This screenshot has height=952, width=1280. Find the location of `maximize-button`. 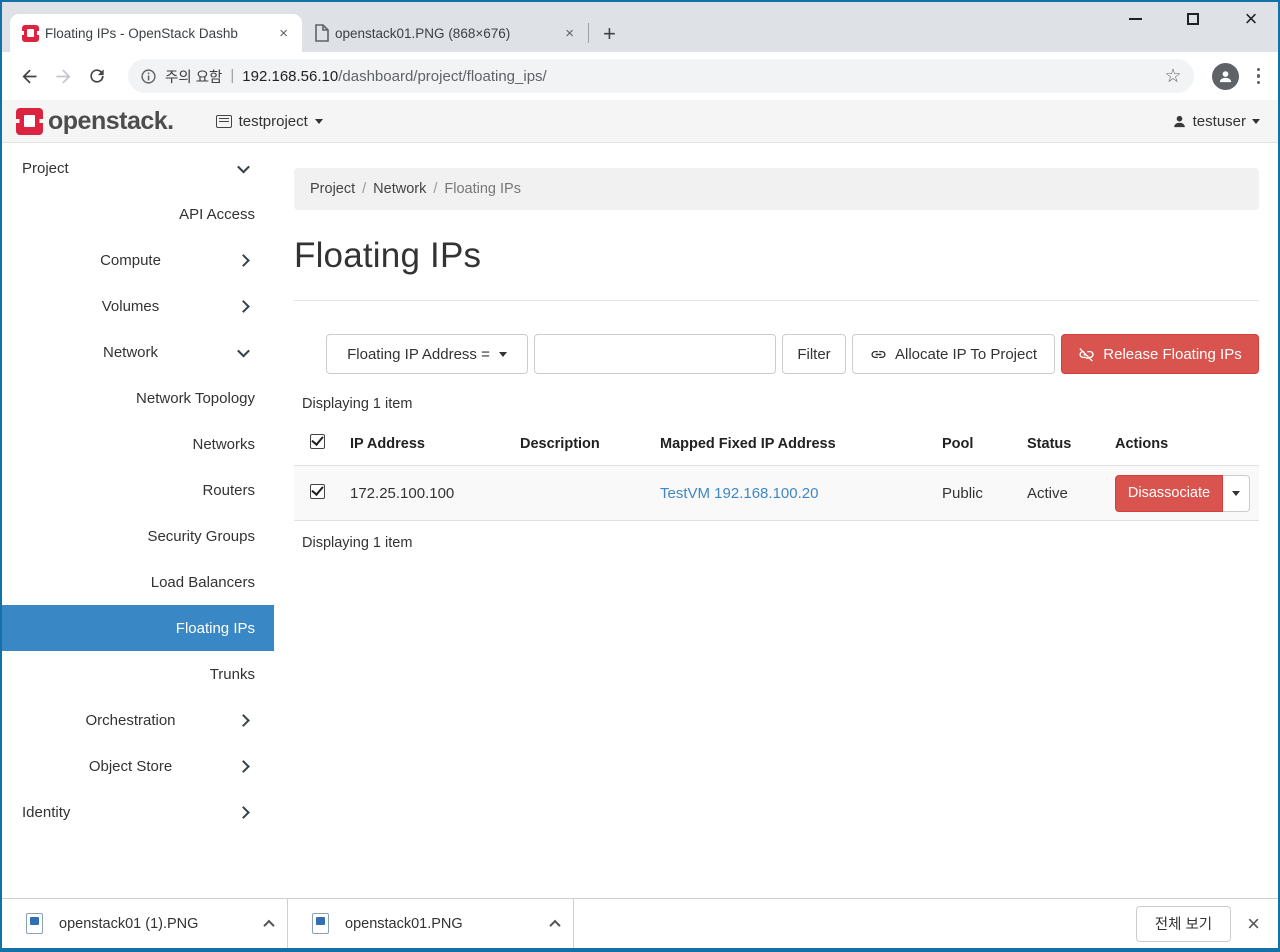

maximize-button is located at coordinates (1193, 19).